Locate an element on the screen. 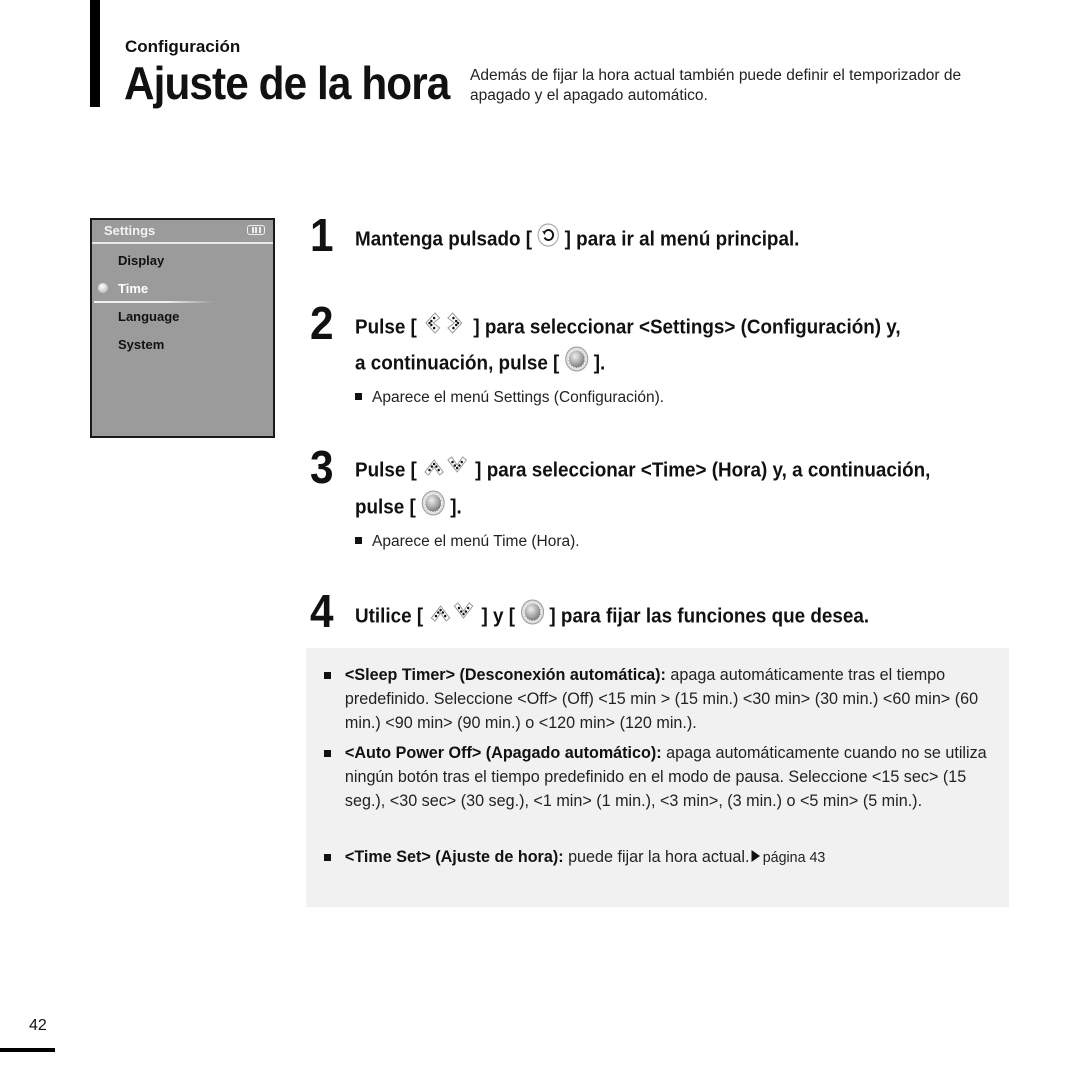 Image resolution: width=1080 pixels, height=1080 pixels. page-title: Ajuste de la hora is located at coordinates (287, 83).